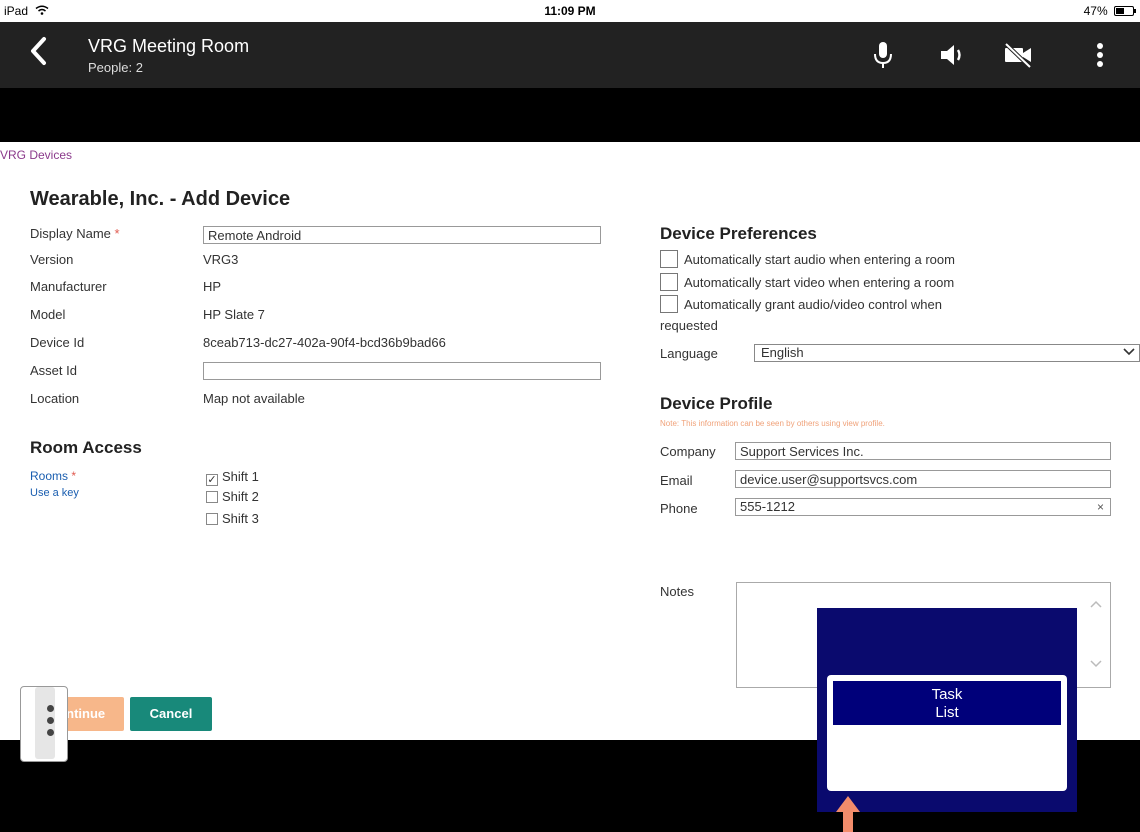 The width and height of the screenshot is (1140, 832). What do you see at coordinates (240, 518) in the screenshot?
I see `room-label: Shift 3` at bounding box center [240, 518].